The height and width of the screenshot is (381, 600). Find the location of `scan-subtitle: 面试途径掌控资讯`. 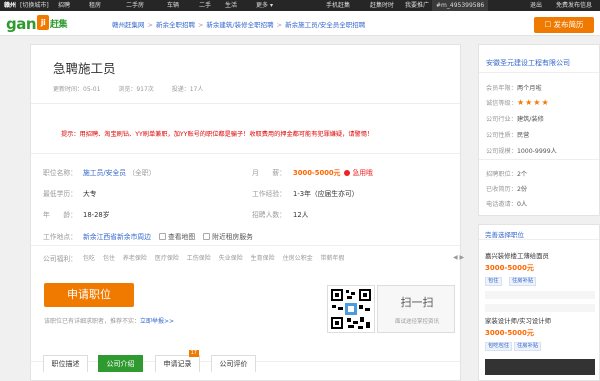

scan-subtitle: 面试途径掌控资讯 is located at coordinates (416, 322).